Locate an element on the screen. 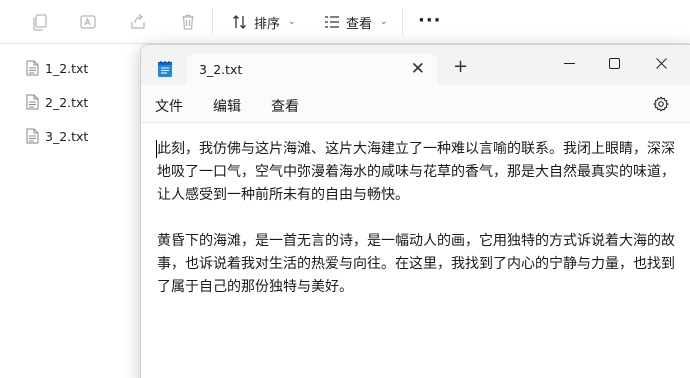 Image resolution: width=690 pixels, height=378 pixels. notepad-app-icon is located at coordinates (165, 69).